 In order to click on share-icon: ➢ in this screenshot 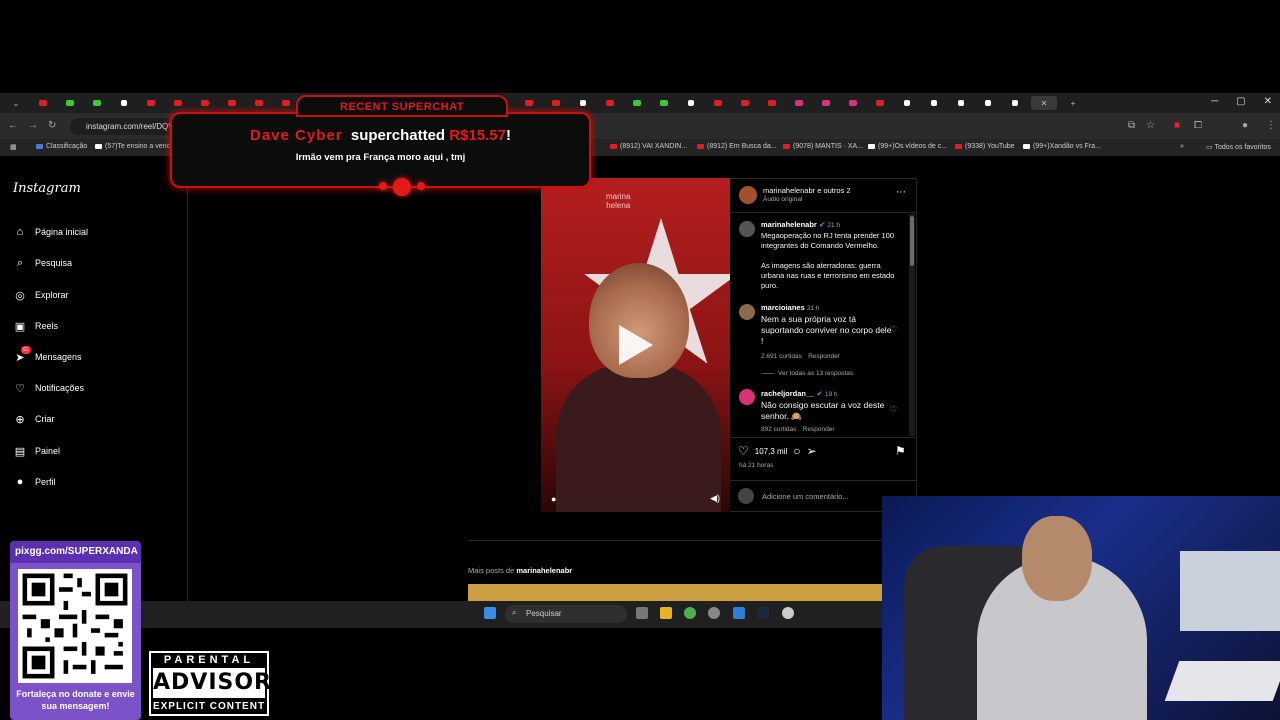, I will do `click(811, 451)`.